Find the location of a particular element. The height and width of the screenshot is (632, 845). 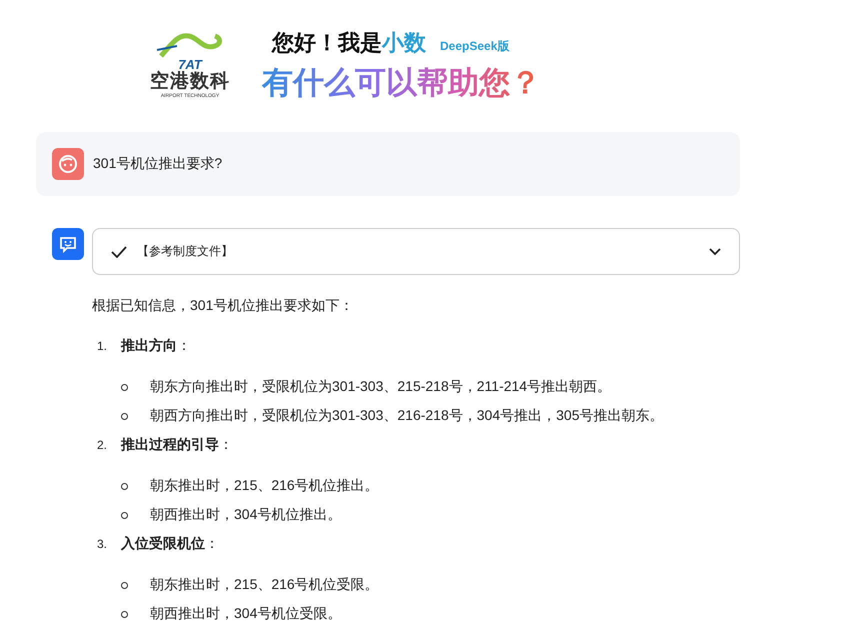

list-item: 朝西方向推出时，受限机位为301-303、216-218号，304号推出，305号推出朝东。 is located at coordinates (407, 416).